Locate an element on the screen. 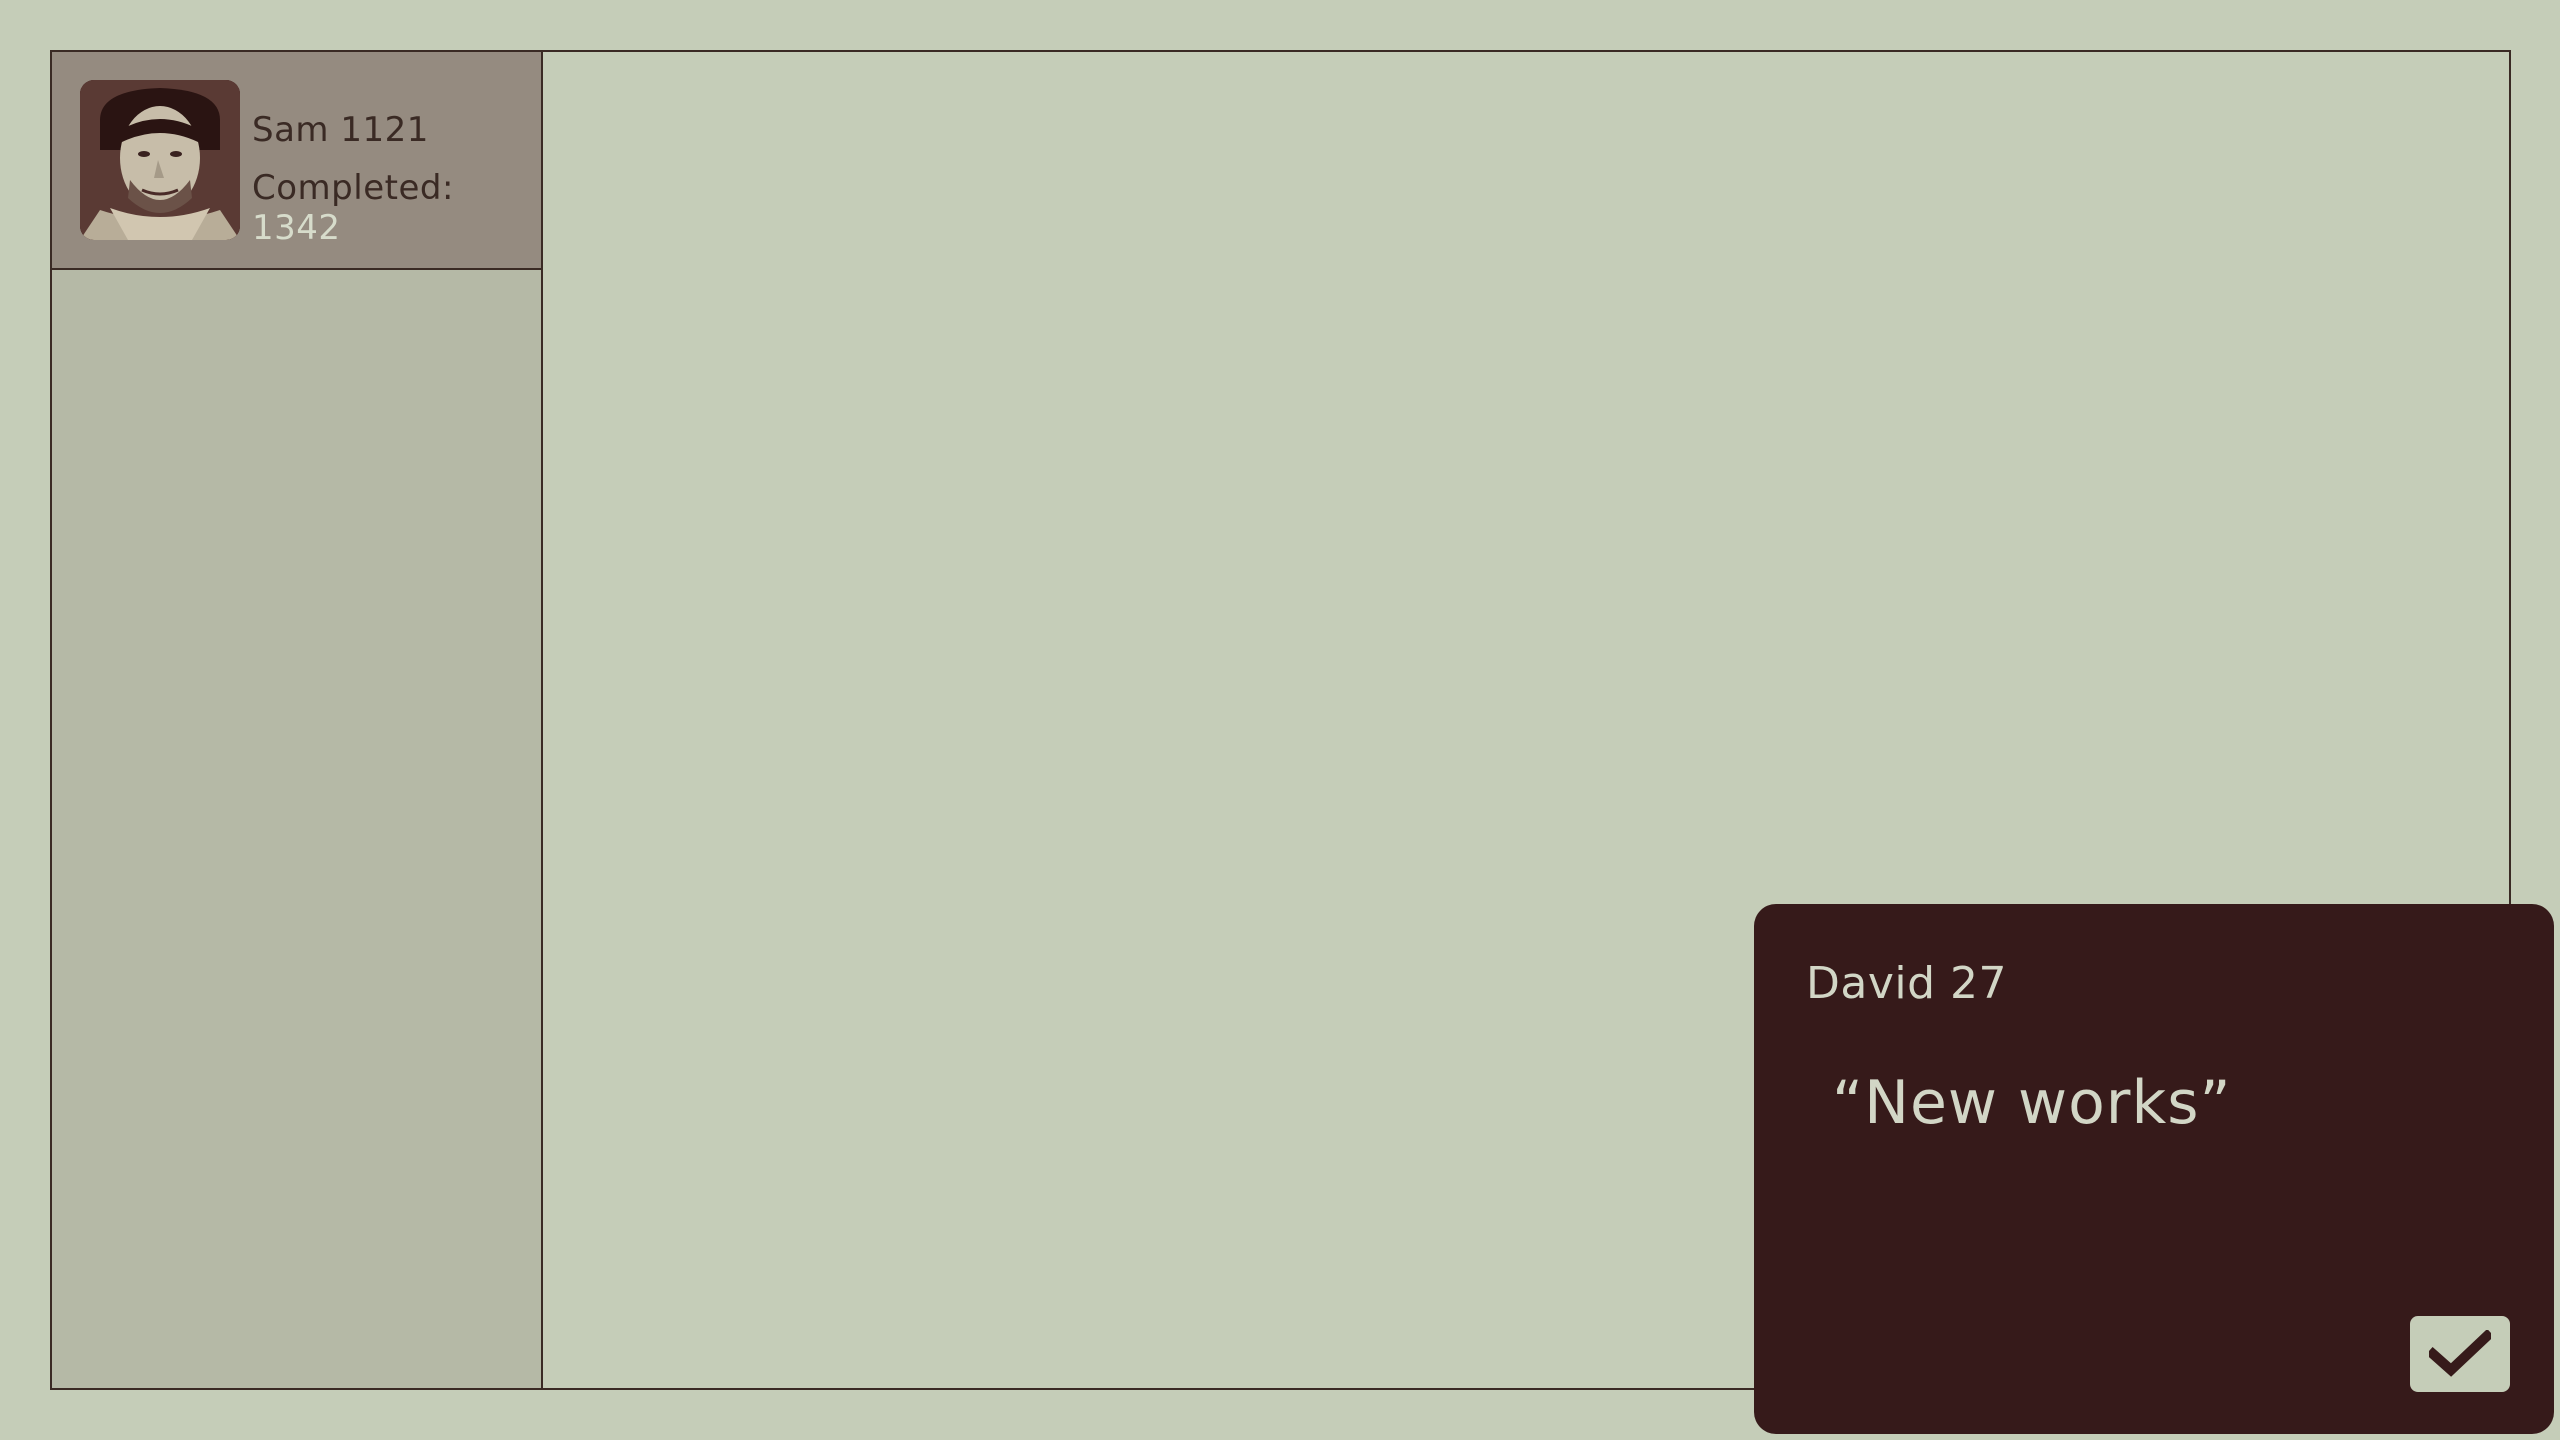  profile-name: Sam 1121 is located at coordinates (340, 130).